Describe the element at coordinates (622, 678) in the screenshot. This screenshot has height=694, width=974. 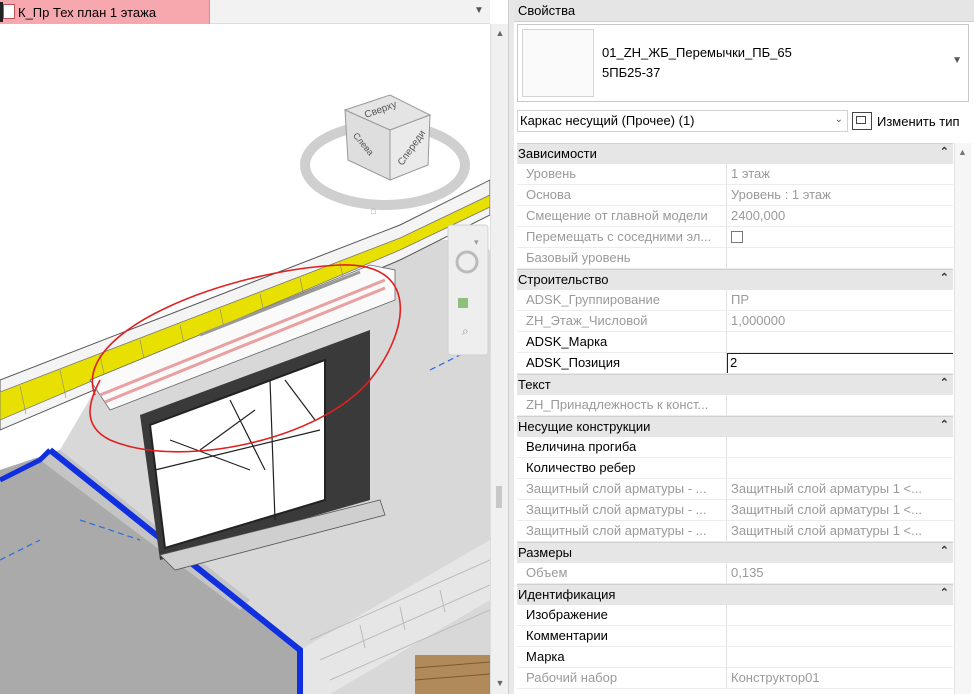
I see `property-name: Рабочий набор` at that location.